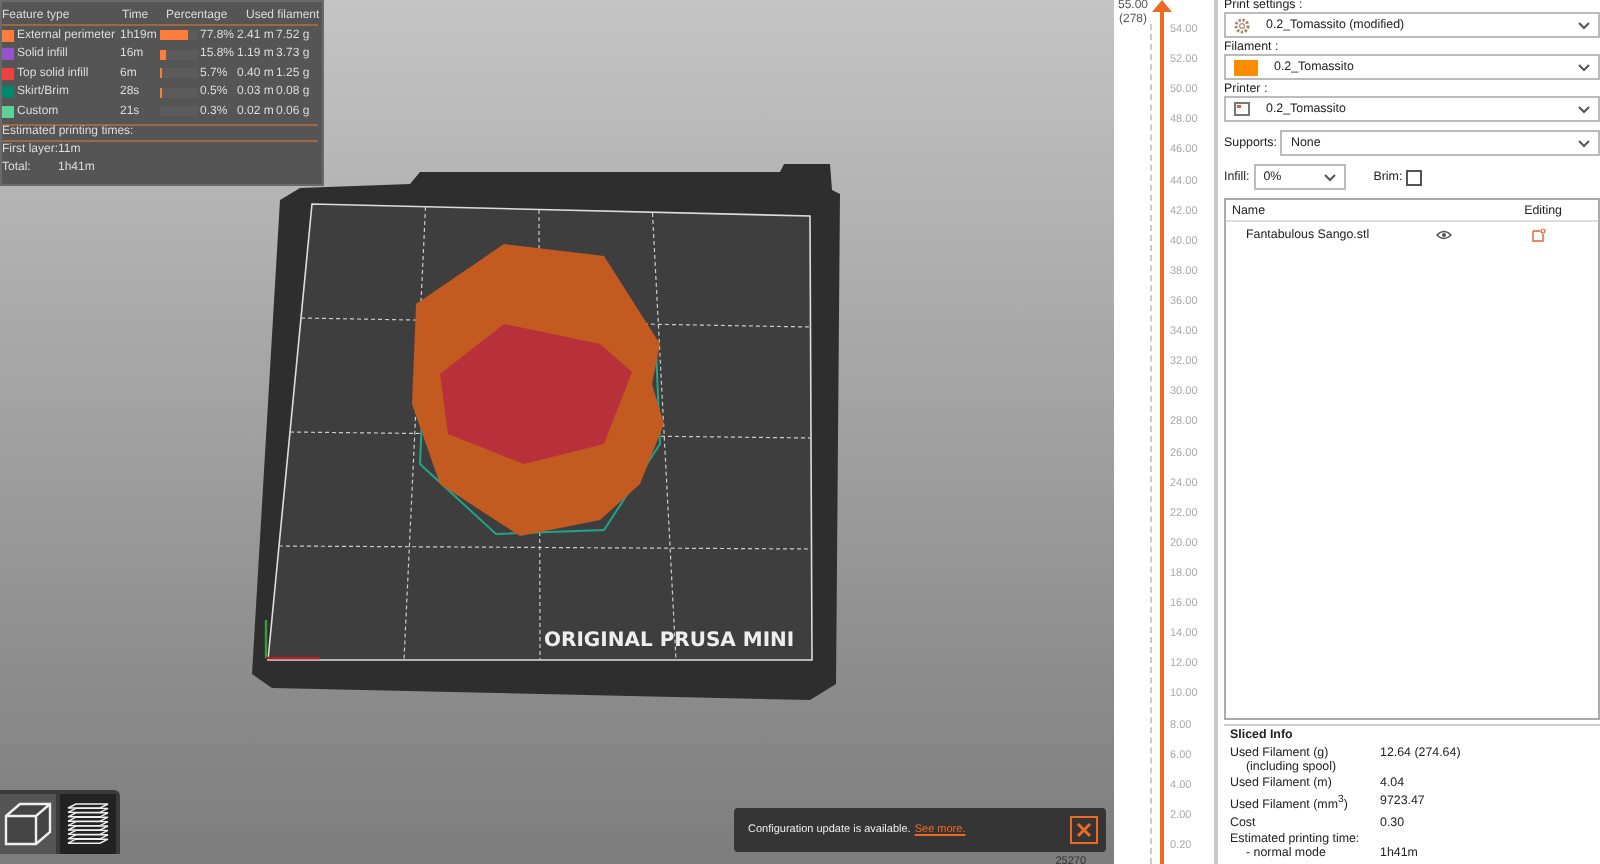 The width and height of the screenshot is (1600, 864). Describe the element at coordinates (1162, 6) in the screenshot. I see `slider-thumb-arrow-icon` at that location.